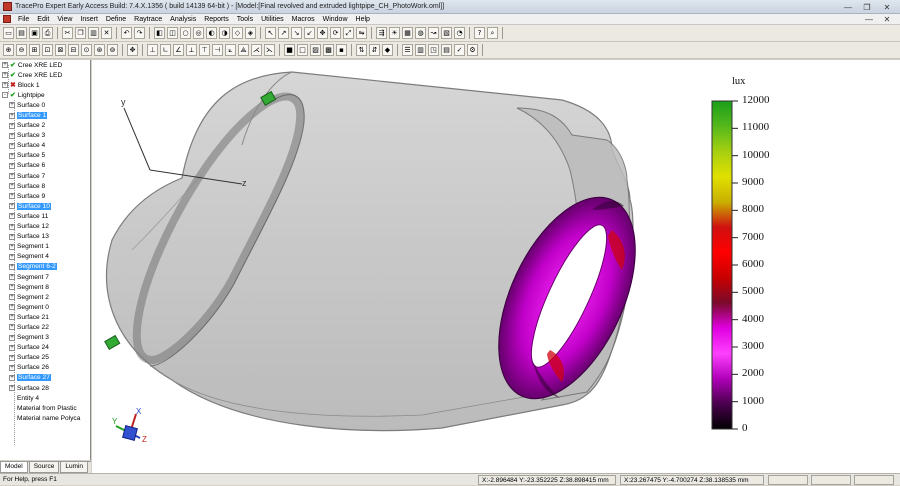  What do you see at coordinates (198, 33) in the screenshot?
I see `torus-primitive-button: ◎` at bounding box center [198, 33].